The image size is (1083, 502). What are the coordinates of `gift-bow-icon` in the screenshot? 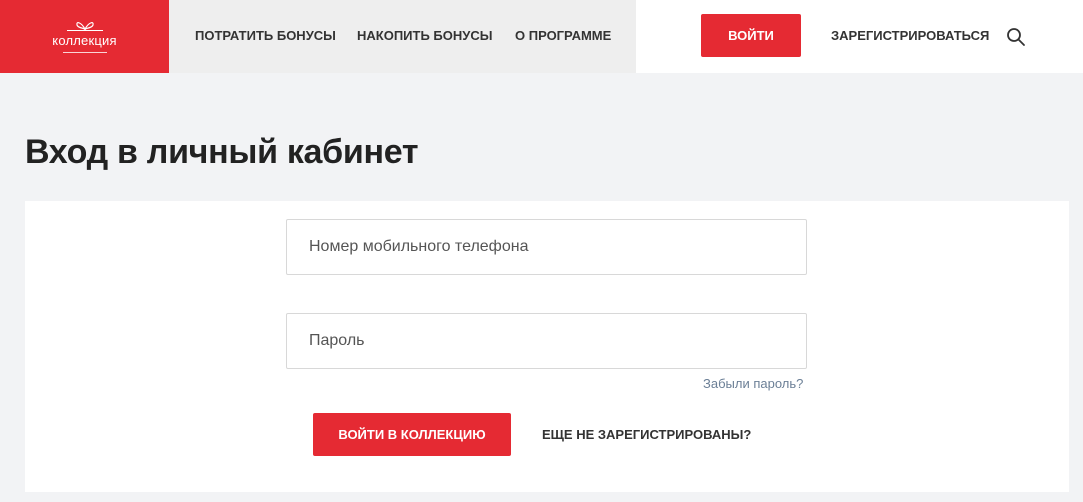 It's located at (84, 26).